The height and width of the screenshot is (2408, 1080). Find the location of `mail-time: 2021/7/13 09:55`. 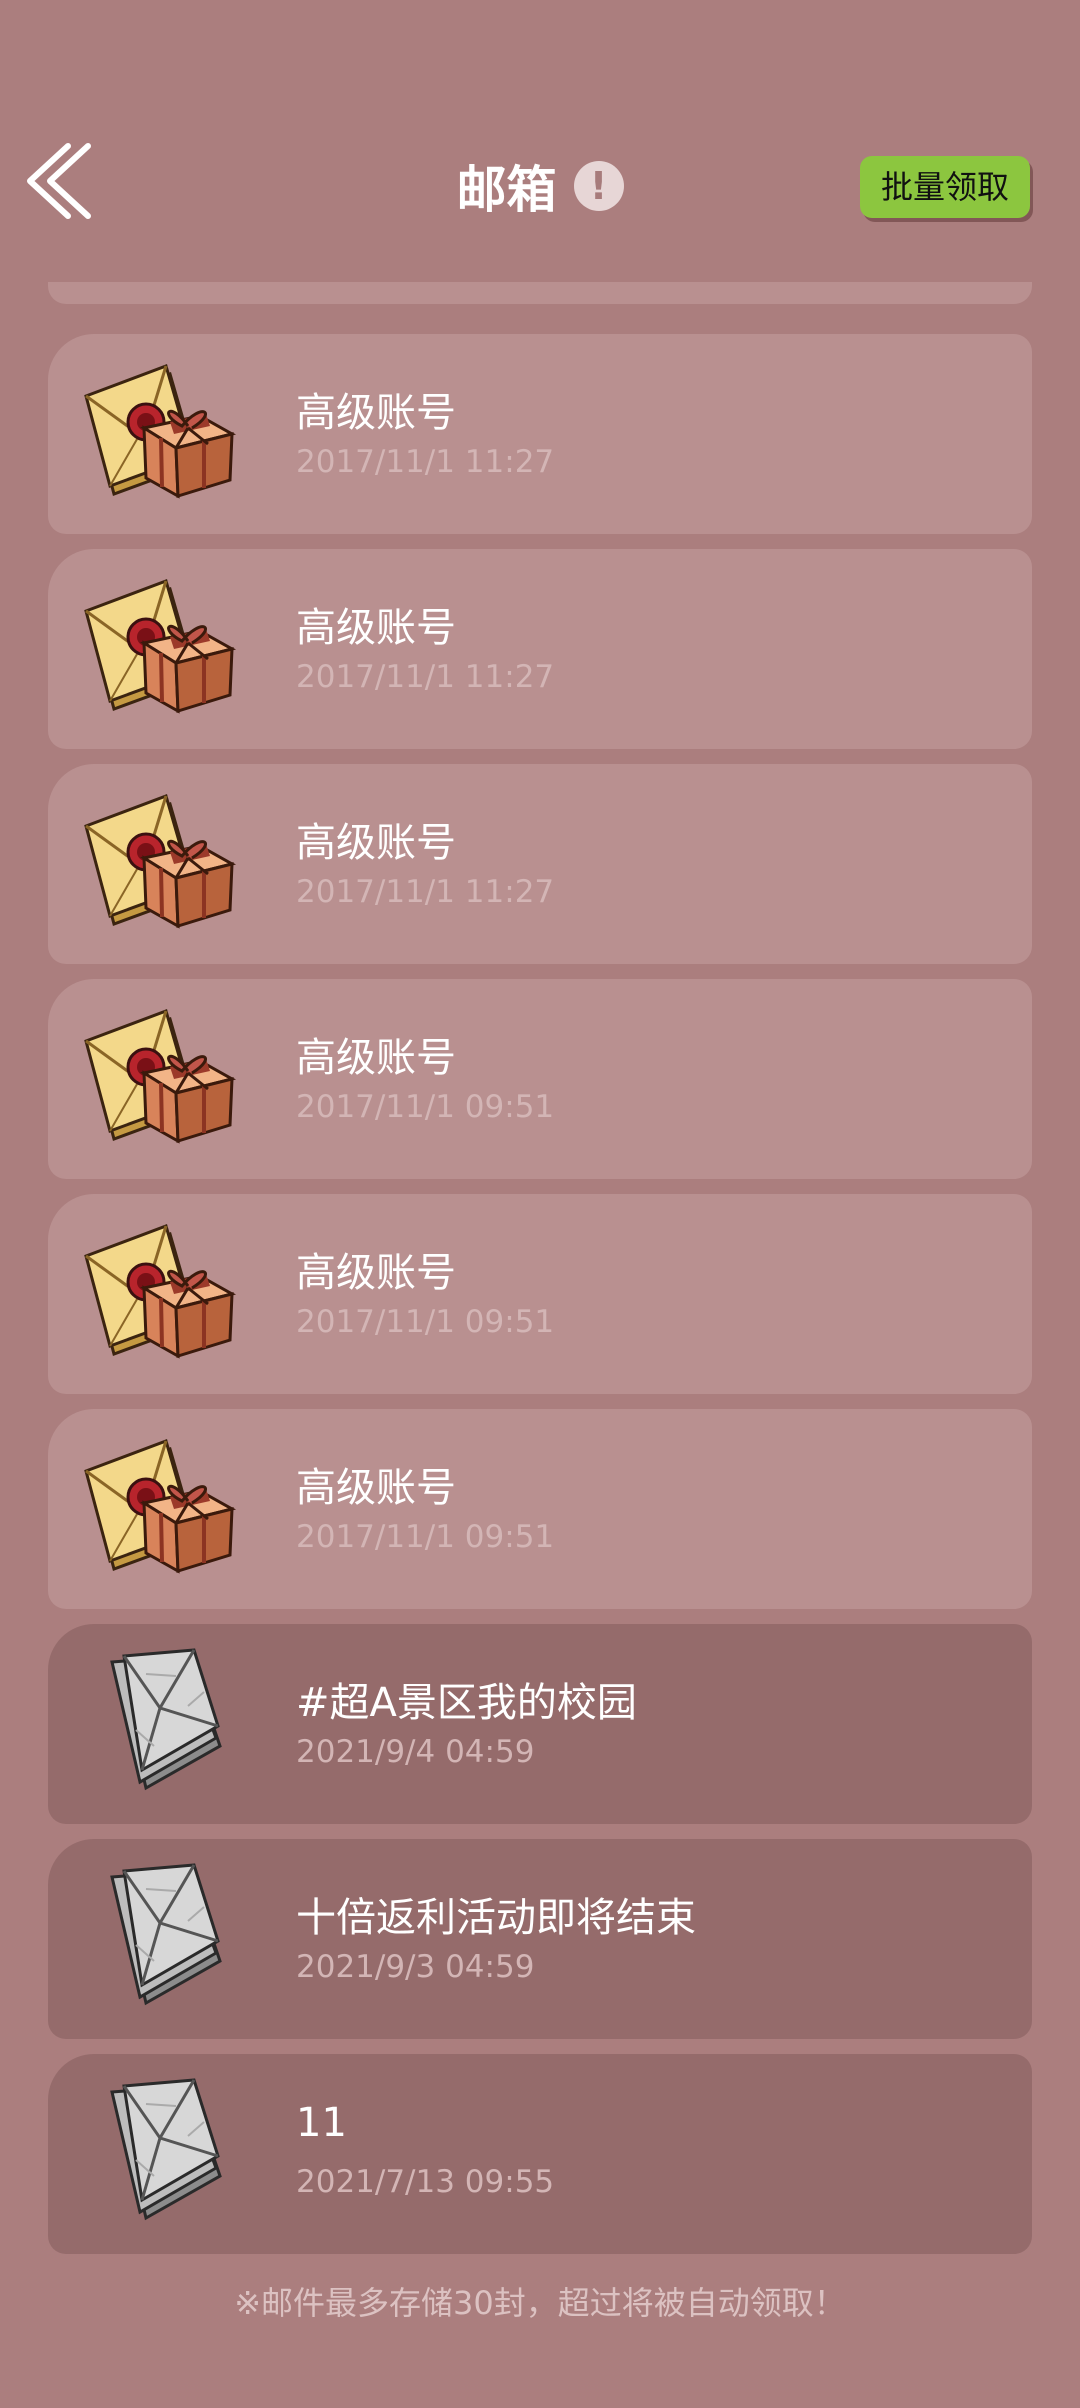

mail-time: 2021/7/13 09:55 is located at coordinates (425, 2182).